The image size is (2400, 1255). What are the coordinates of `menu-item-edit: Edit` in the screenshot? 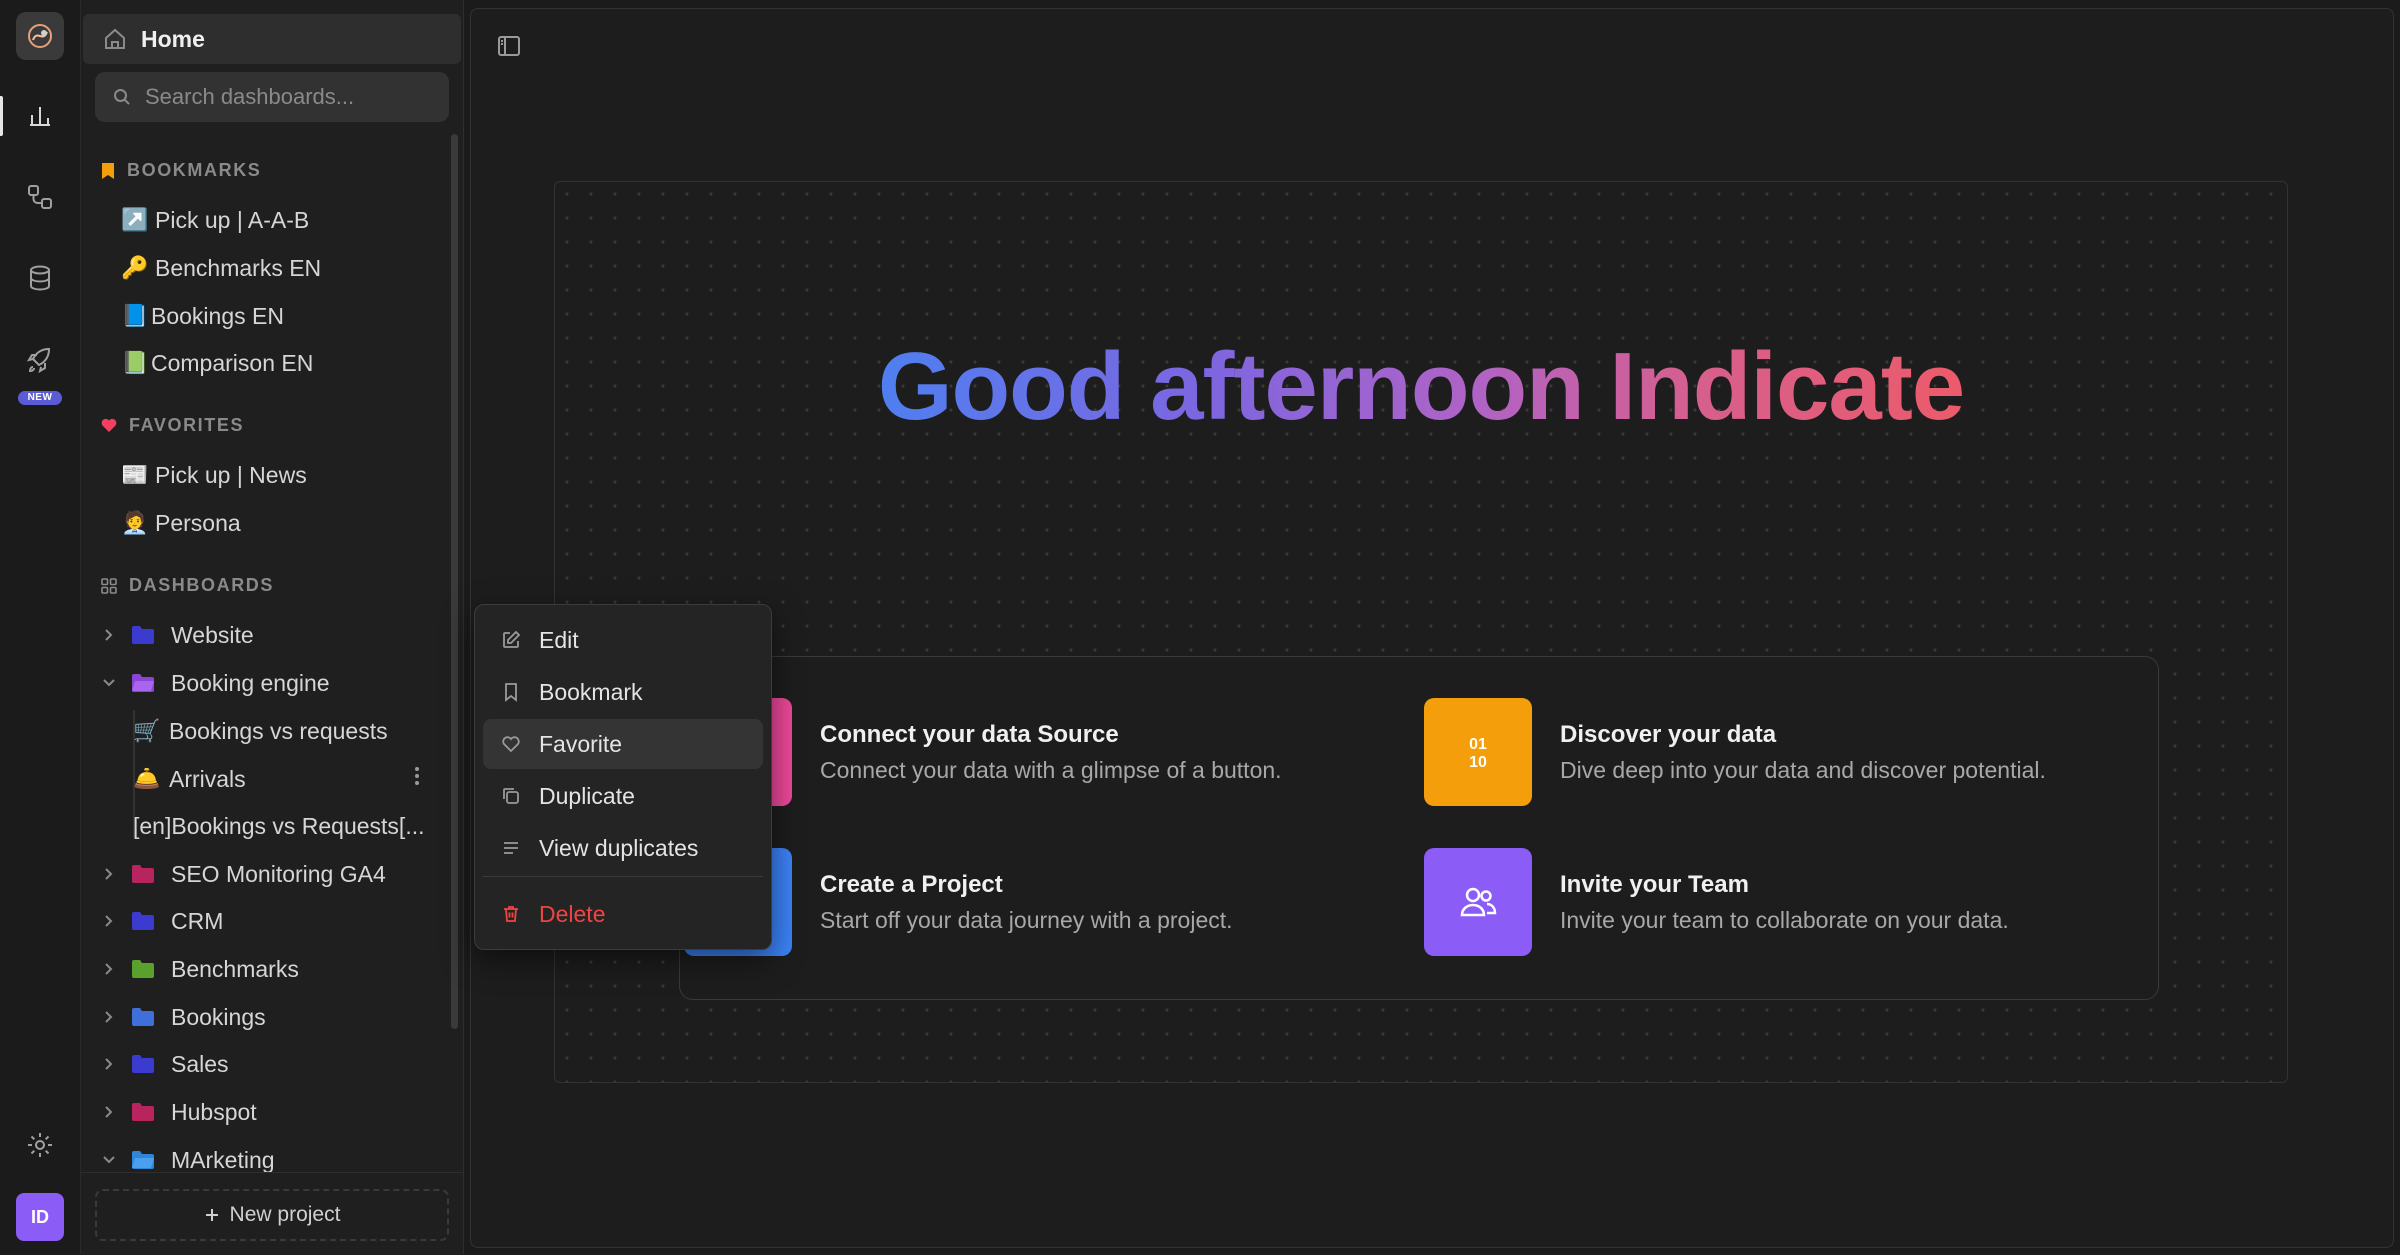 It's located at (623, 640).